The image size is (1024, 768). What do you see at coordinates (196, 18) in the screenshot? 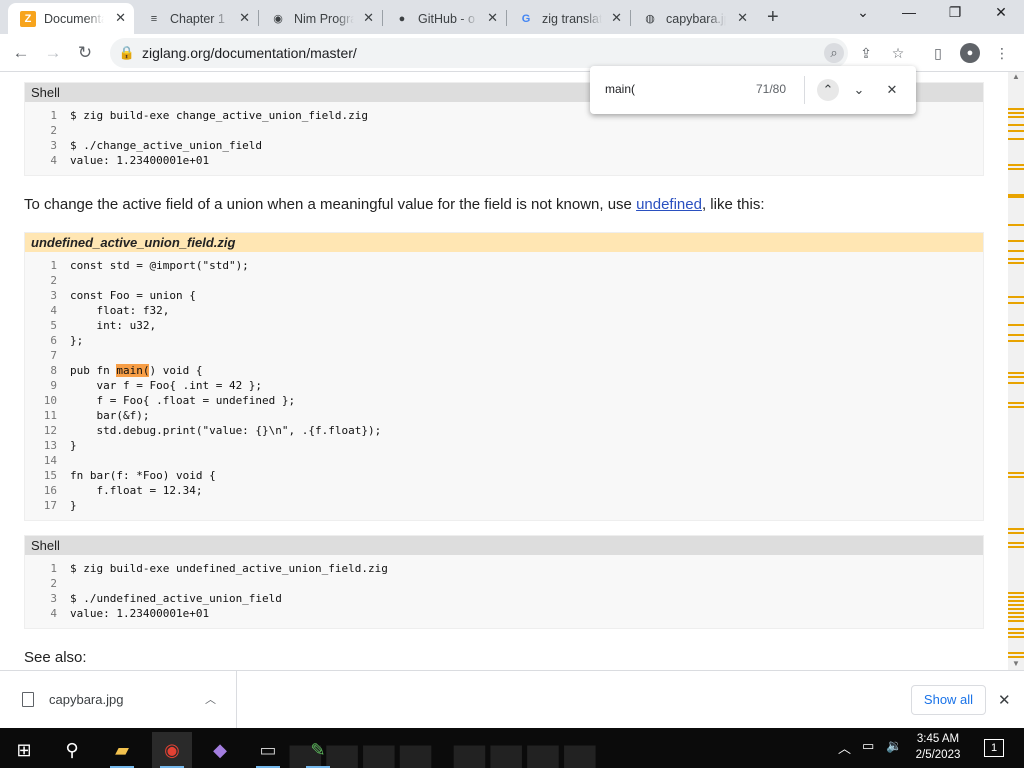
I see `tab-chapter-1: ≡ Chapter 1 - ✕` at bounding box center [196, 18].